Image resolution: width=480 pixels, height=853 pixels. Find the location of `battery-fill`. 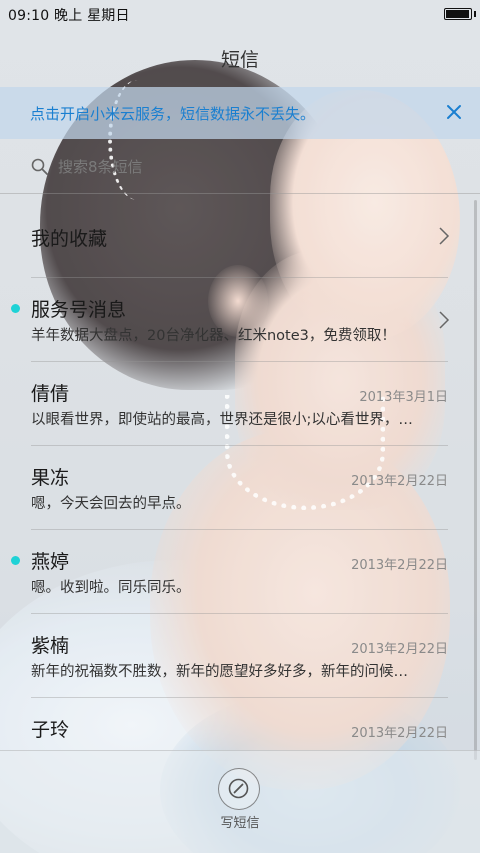

battery-fill is located at coordinates (457, 14).